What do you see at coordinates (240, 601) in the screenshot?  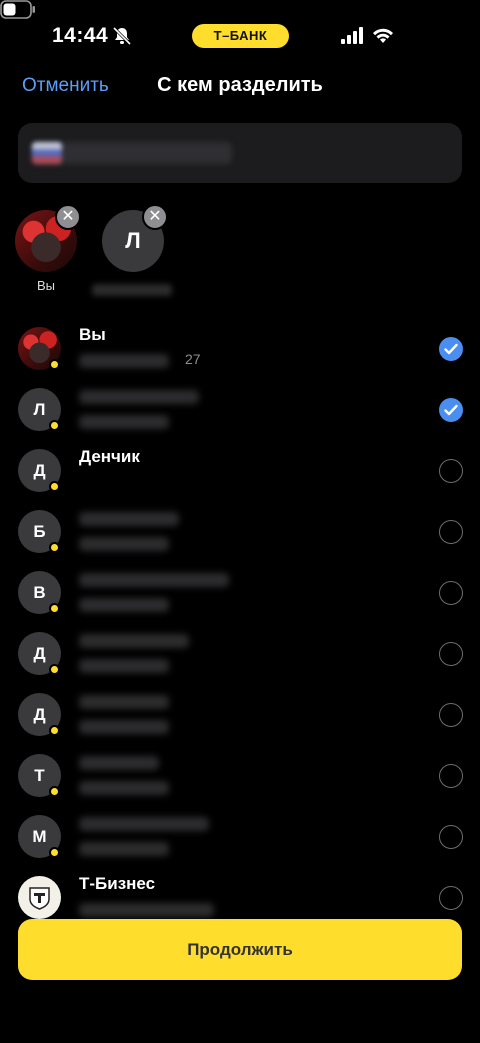 I see `contact-row: В` at bounding box center [240, 601].